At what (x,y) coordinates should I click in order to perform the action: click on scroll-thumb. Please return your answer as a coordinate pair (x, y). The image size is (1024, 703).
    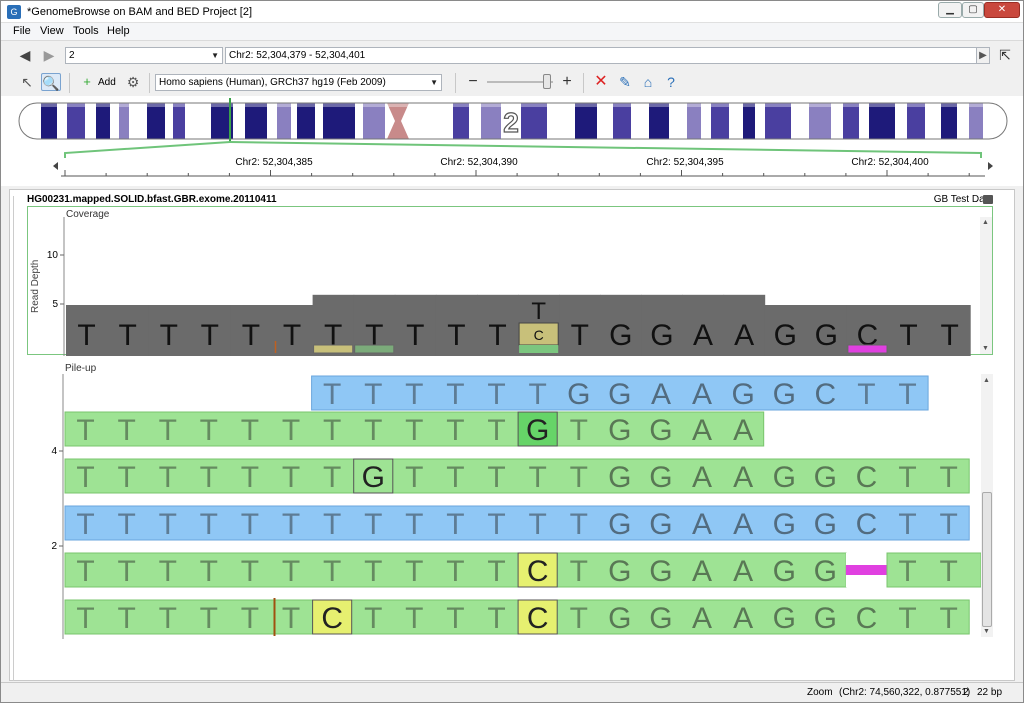
    Looking at the image, I should click on (987, 559).